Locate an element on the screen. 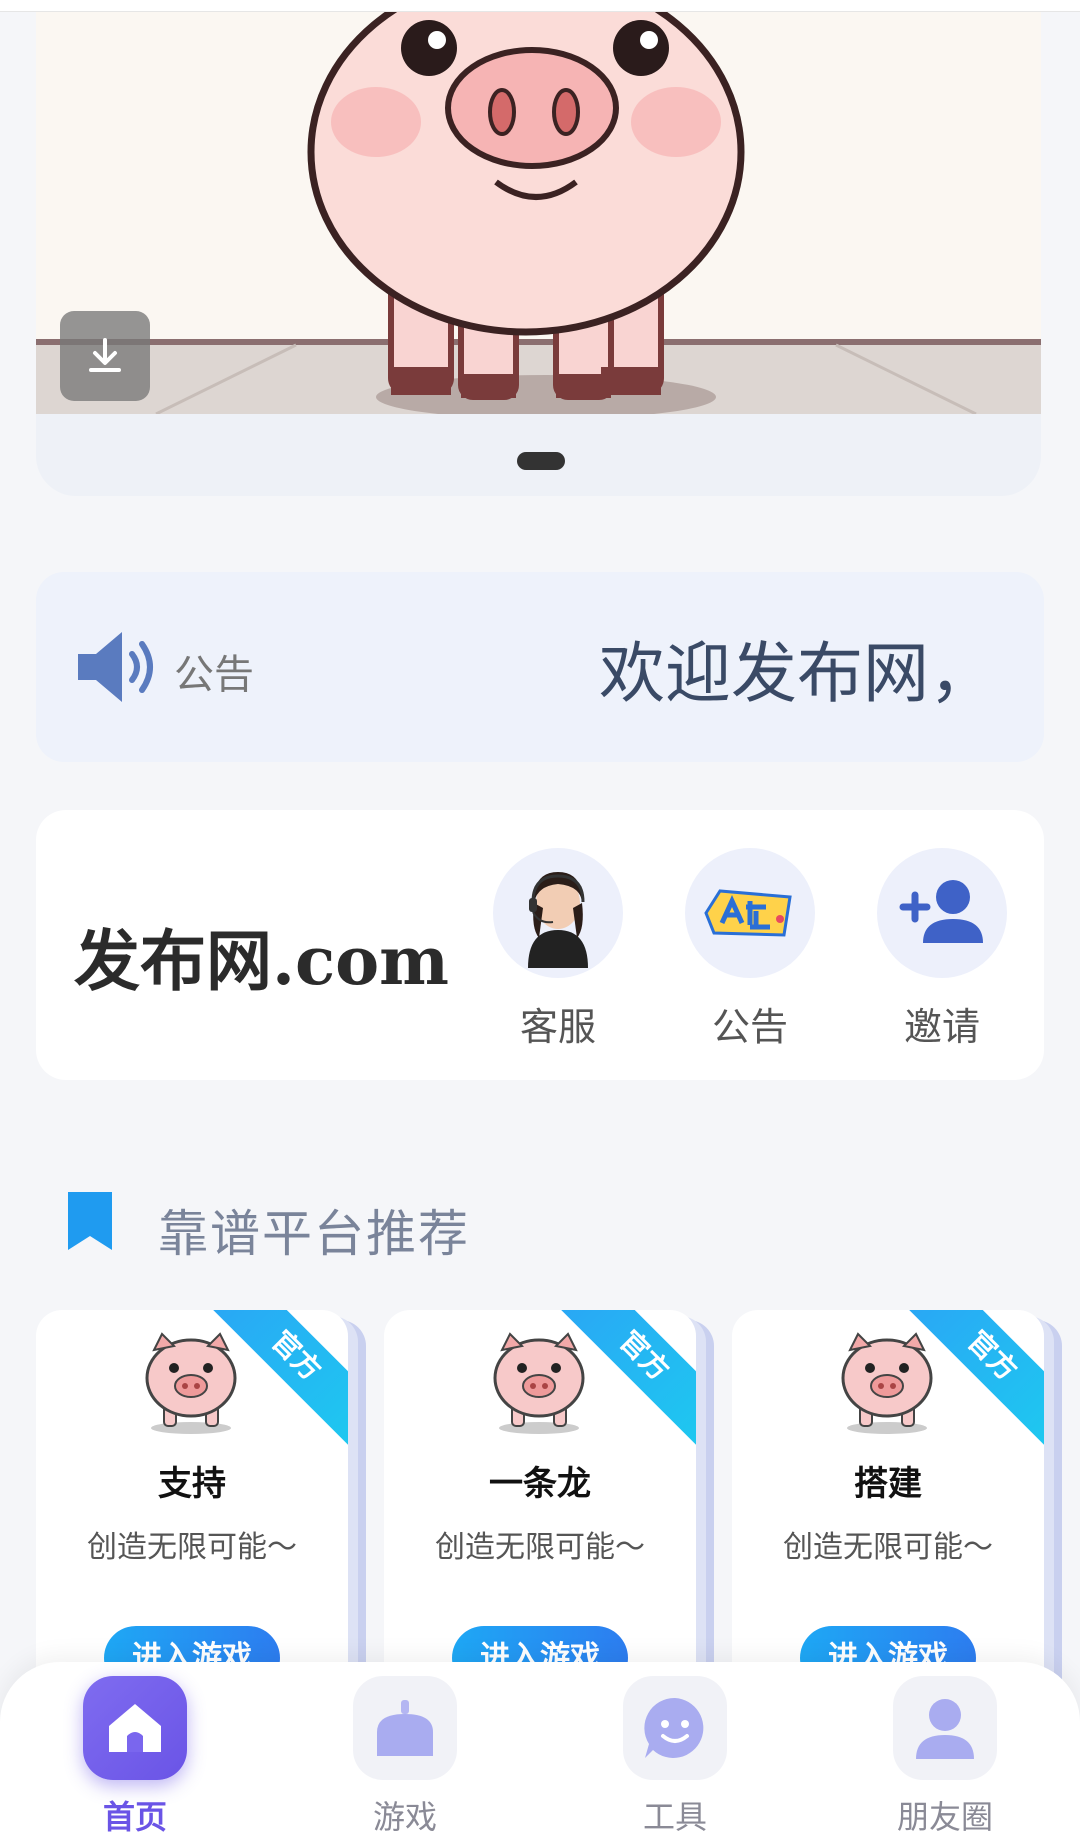 The height and width of the screenshot is (1840, 1080). customer-service-avatar is located at coordinates (558, 913).